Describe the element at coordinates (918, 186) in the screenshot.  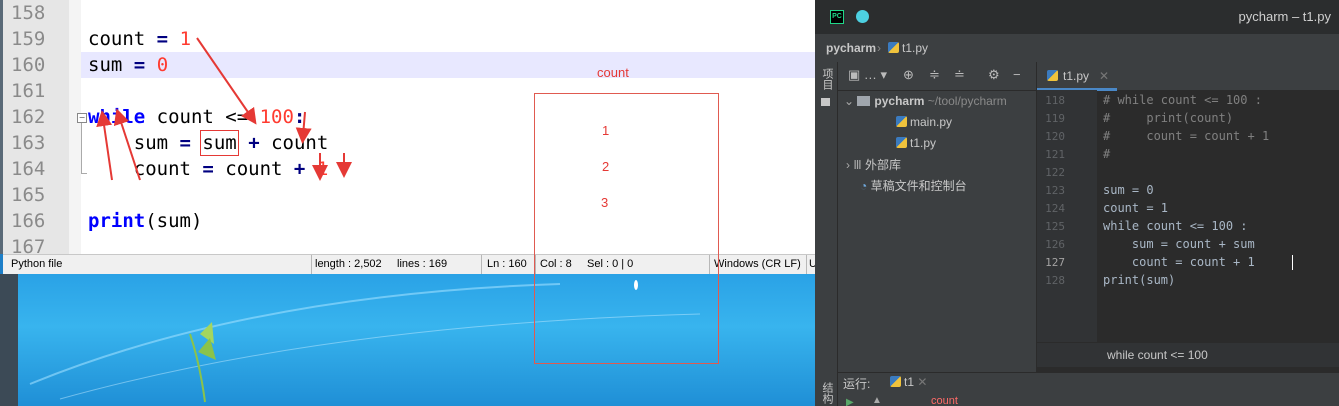
I see `tree-scratches-label: 草稿文件和控制台` at that location.